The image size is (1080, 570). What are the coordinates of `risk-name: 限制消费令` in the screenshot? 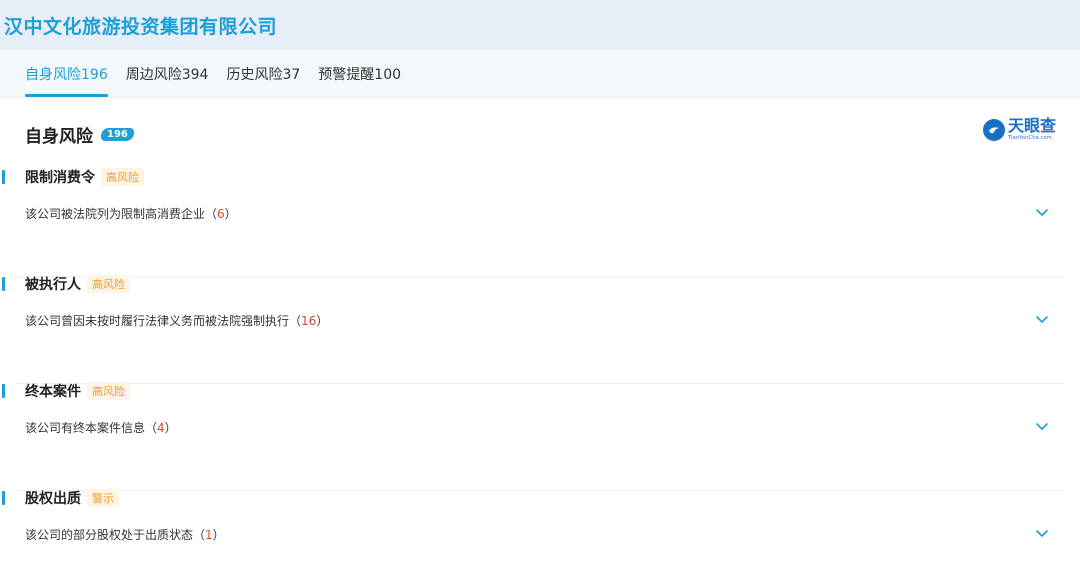 It's located at (60, 178).